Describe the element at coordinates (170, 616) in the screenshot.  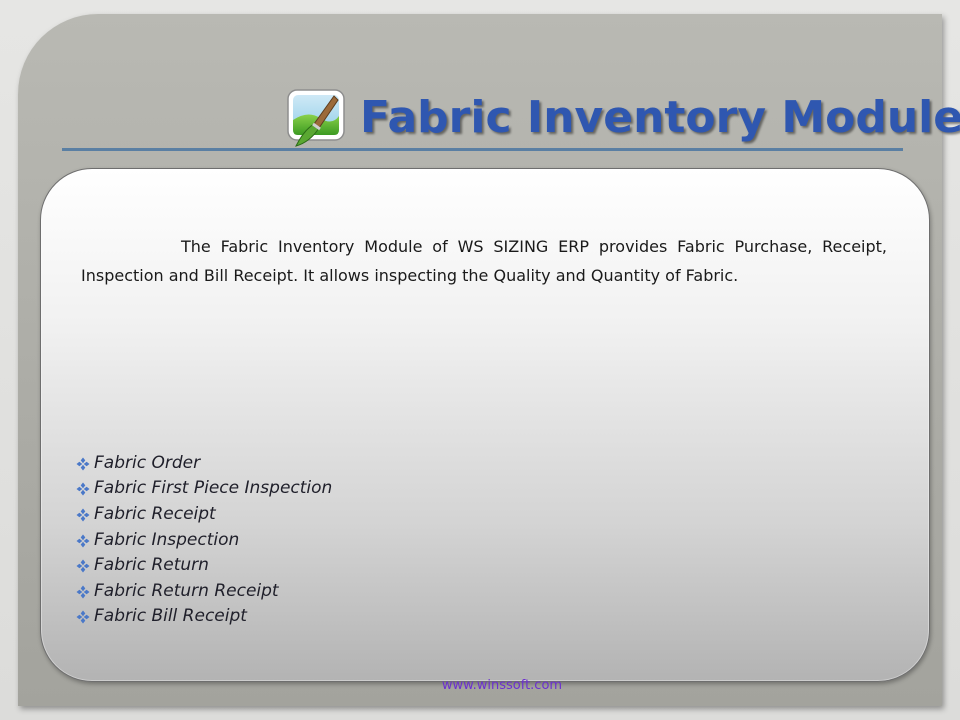
I see `feature-label: Fabric Bill Receipt` at that location.